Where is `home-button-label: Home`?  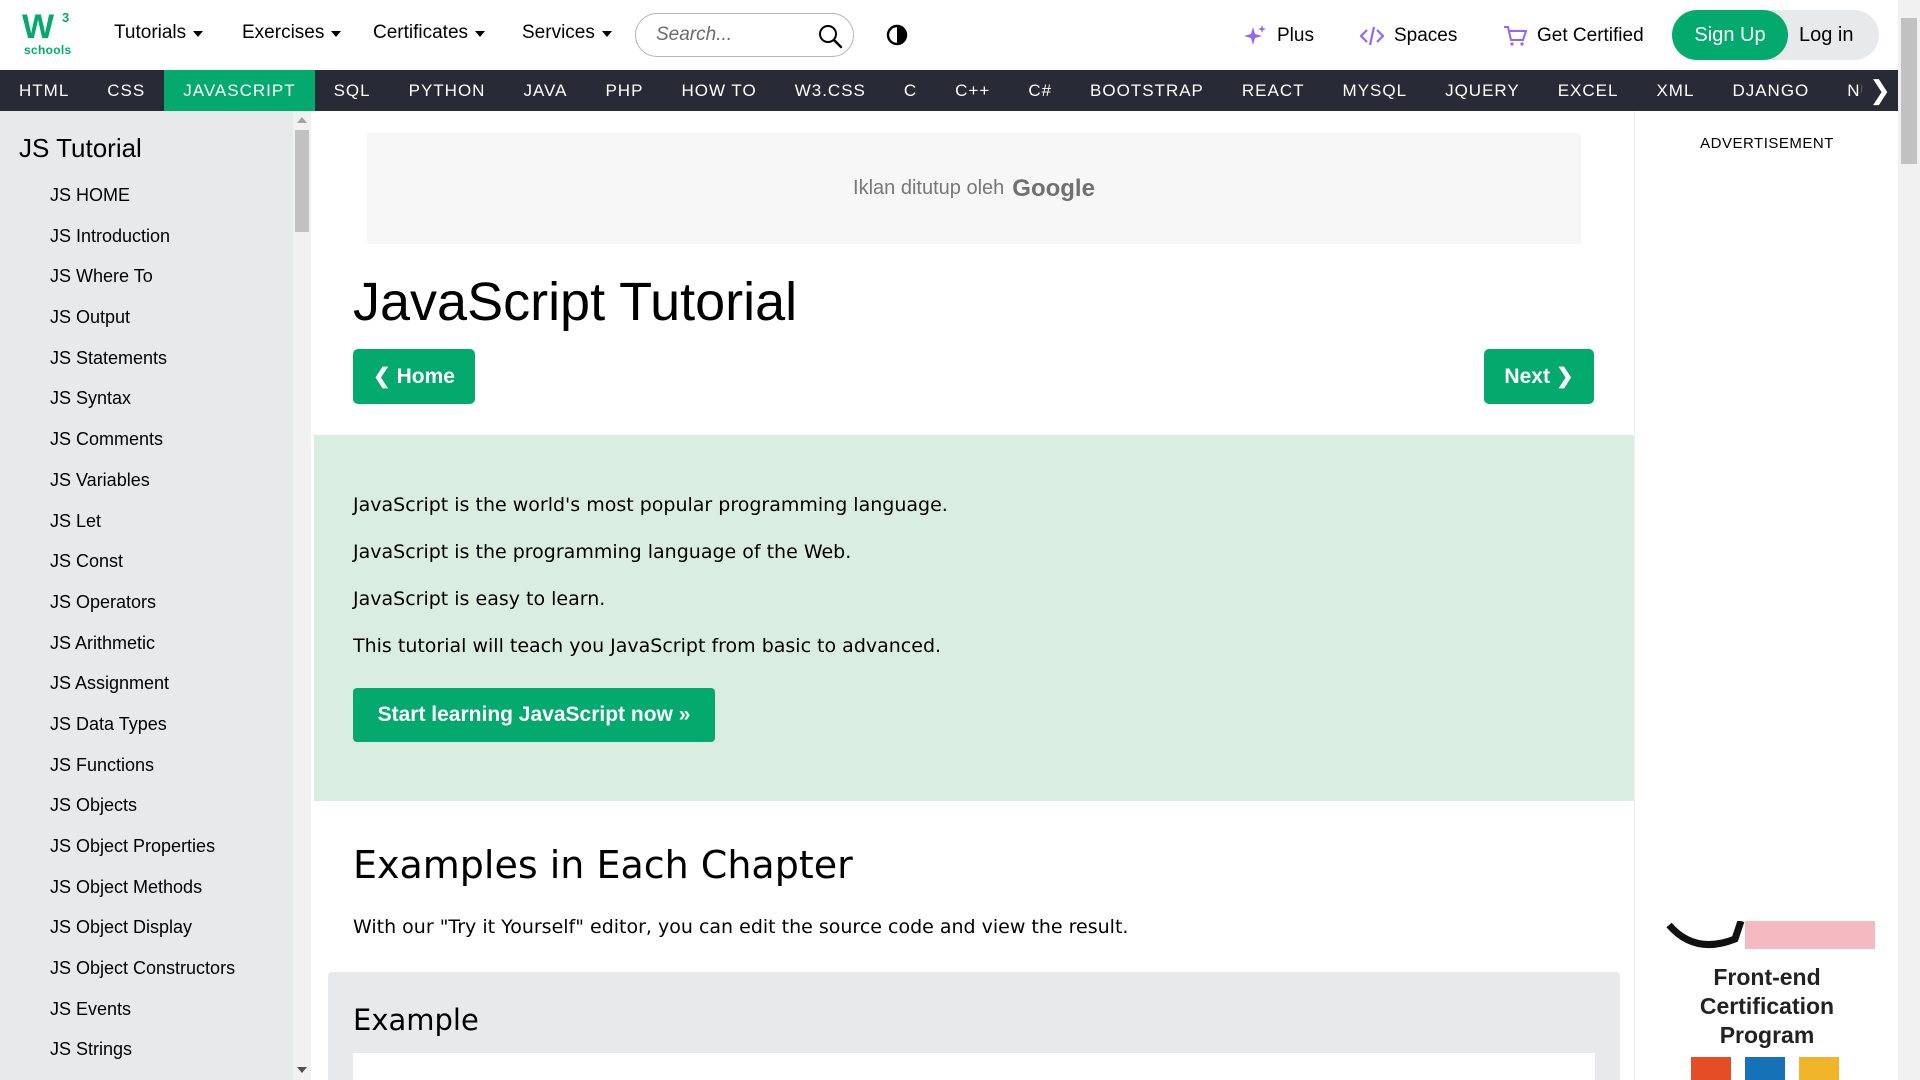
home-button-label: Home is located at coordinates (425, 376).